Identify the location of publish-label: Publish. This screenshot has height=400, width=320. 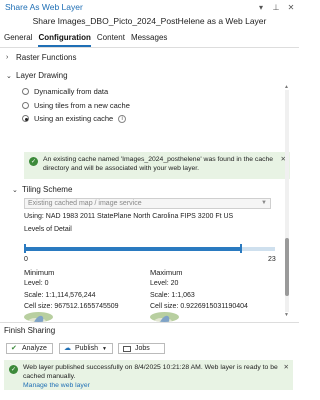
(86, 348).